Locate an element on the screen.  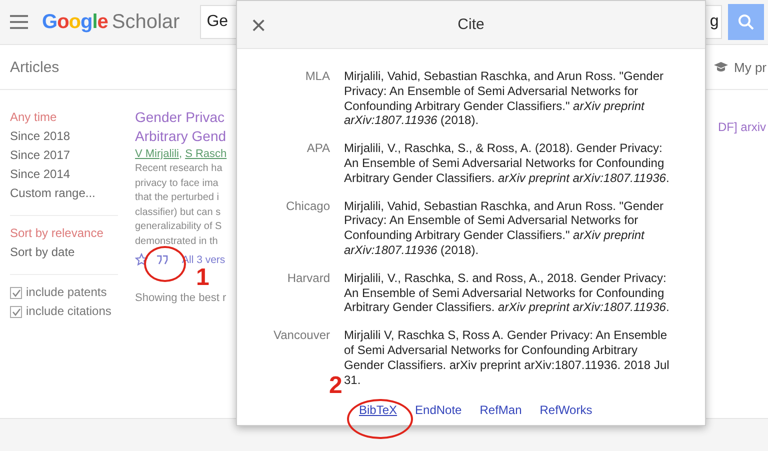
annotation-number: 2 is located at coordinates (335, 386).